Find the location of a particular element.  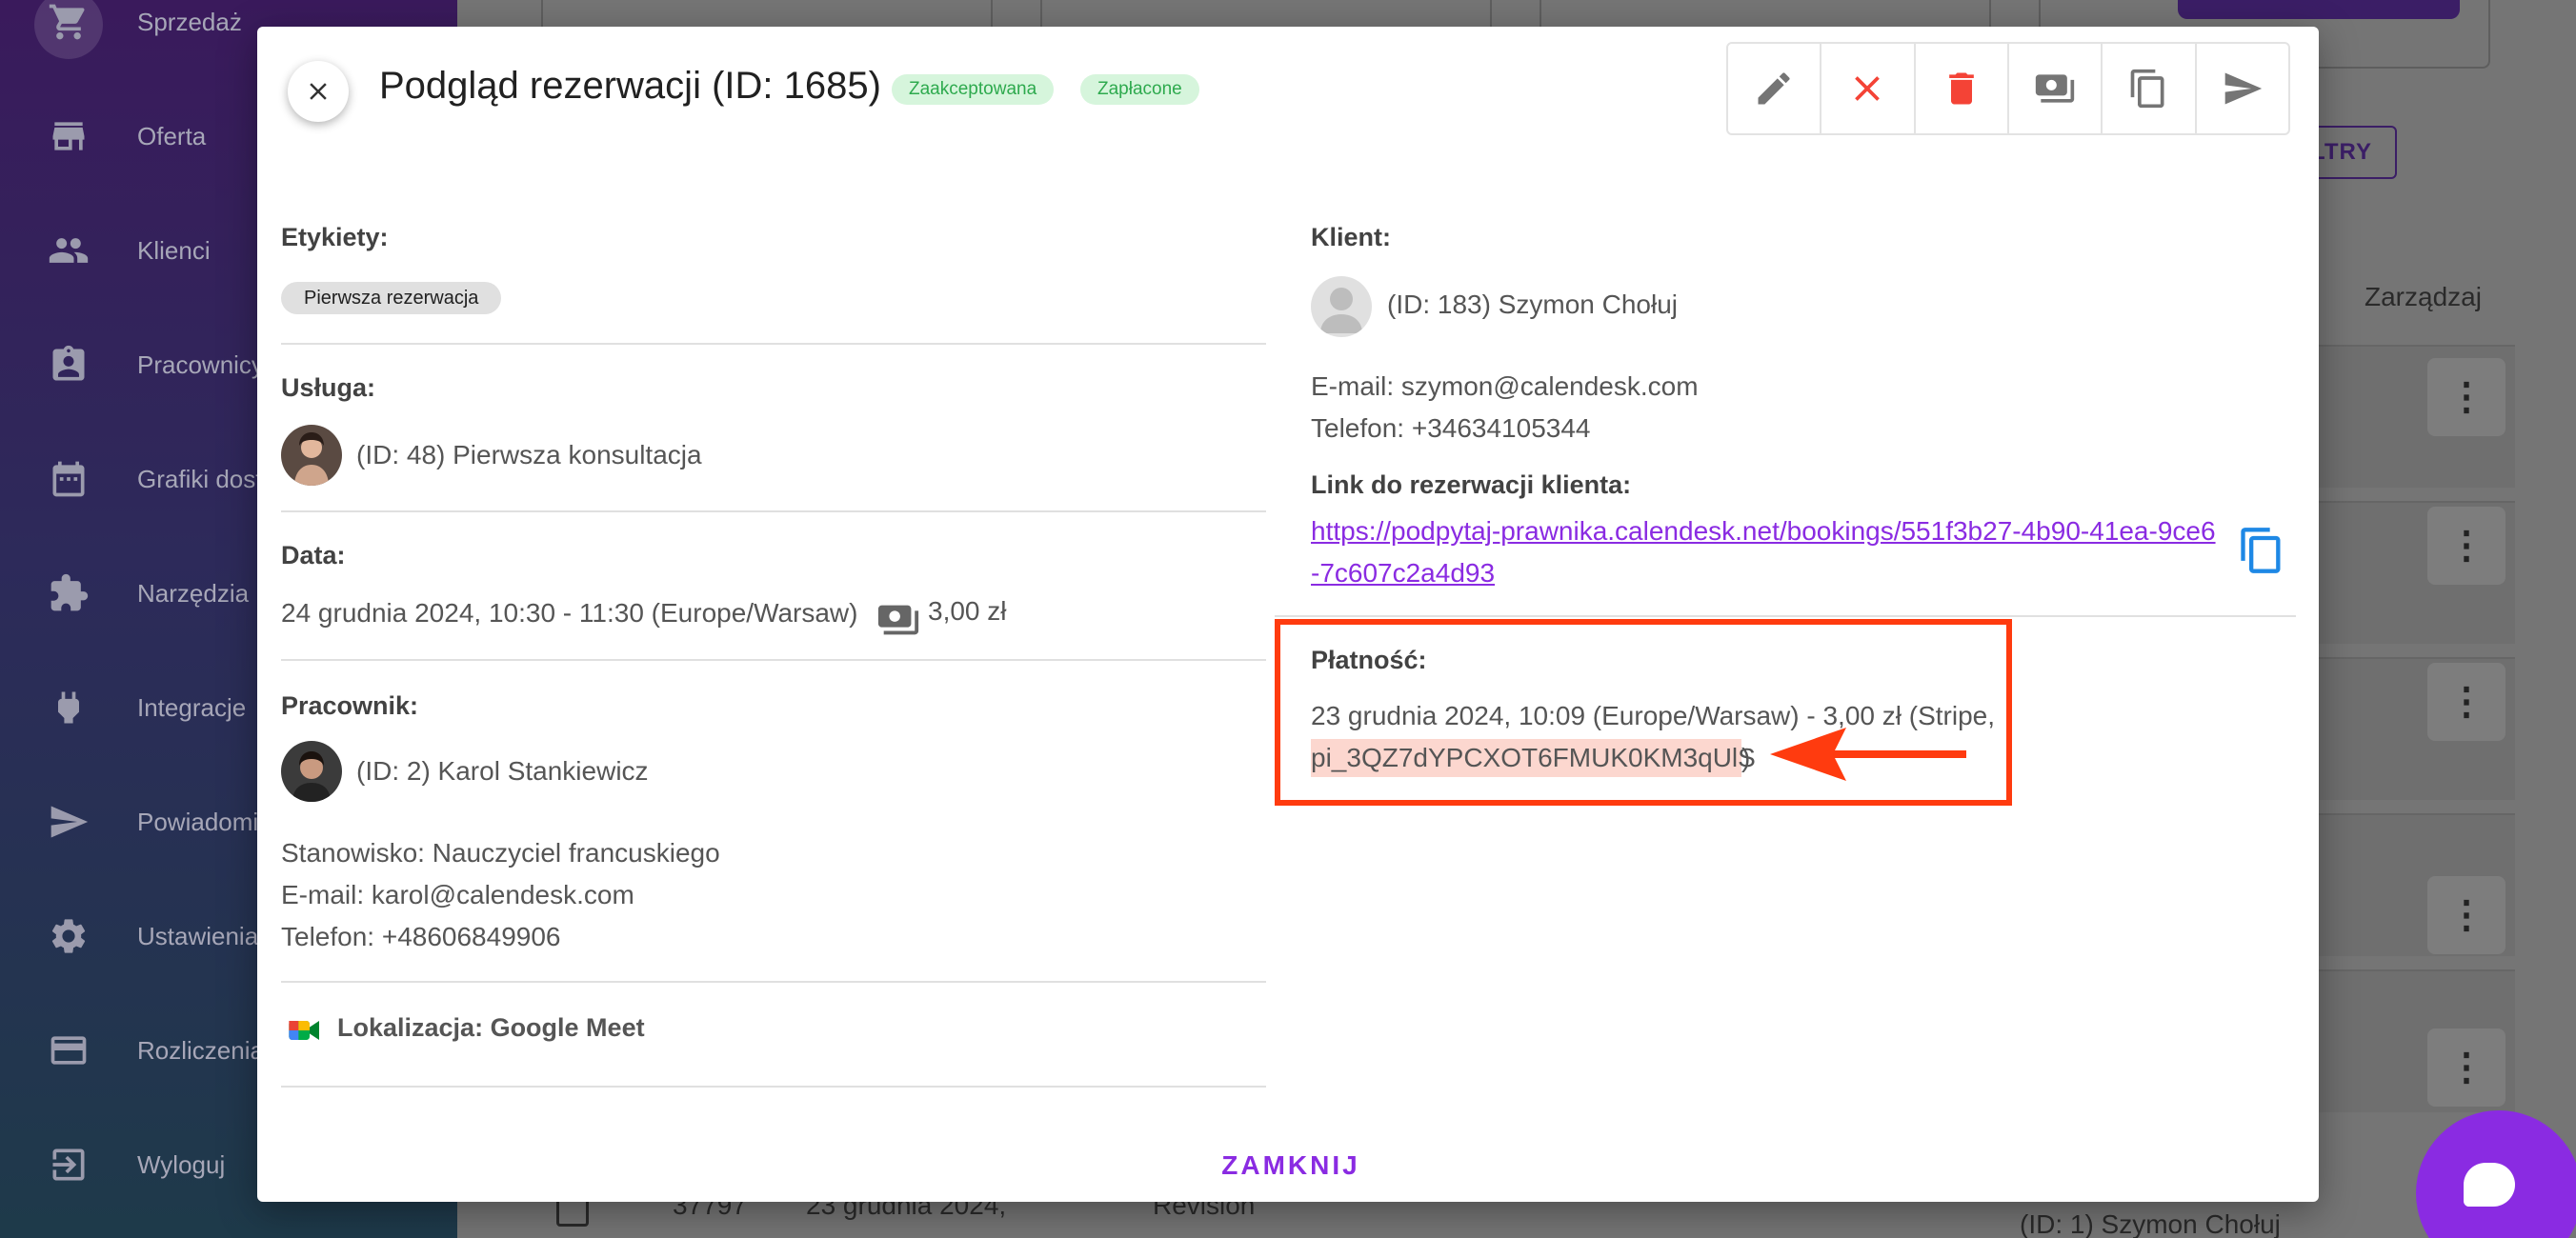

price-value: 3,00 zł is located at coordinates (967, 611).